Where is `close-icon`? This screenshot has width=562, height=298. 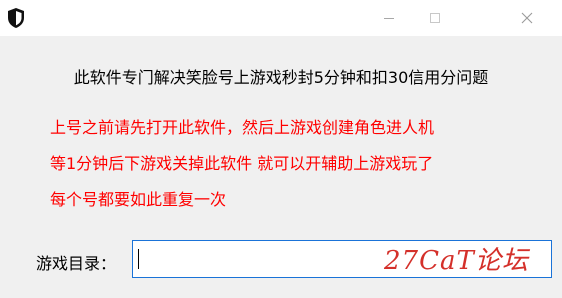 close-icon is located at coordinates (527, 18).